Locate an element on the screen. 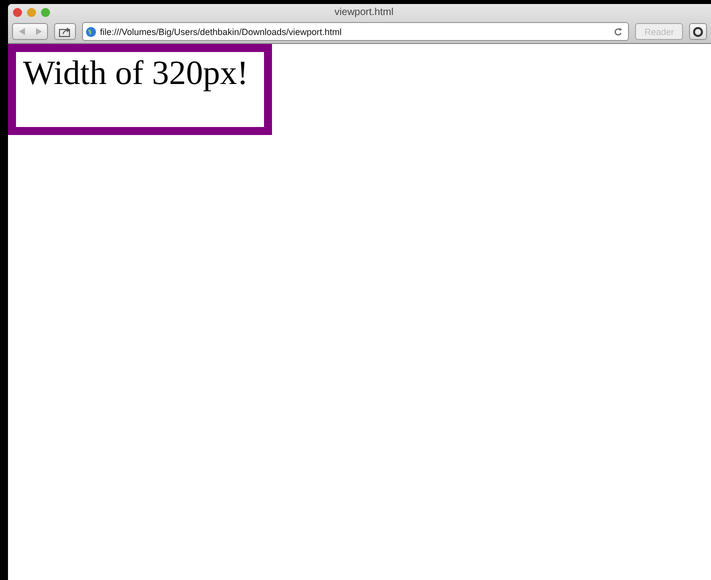 The height and width of the screenshot is (580, 711). ring-icon is located at coordinates (698, 31).